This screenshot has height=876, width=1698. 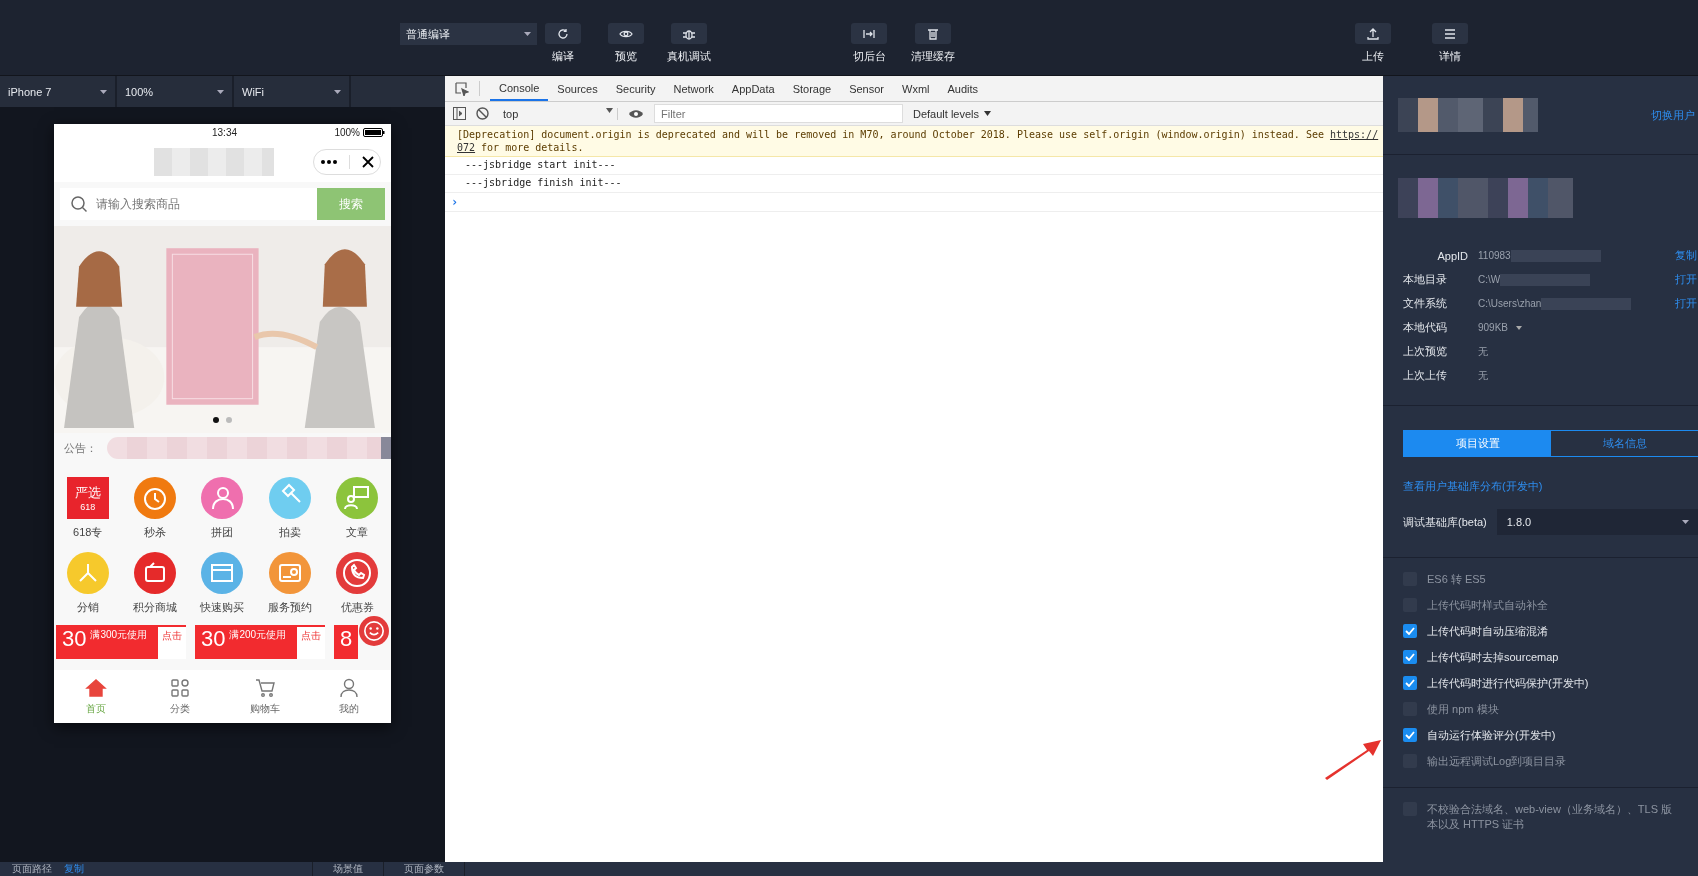 I want to click on devtools-tab: Wxml, so click(x=916, y=88).